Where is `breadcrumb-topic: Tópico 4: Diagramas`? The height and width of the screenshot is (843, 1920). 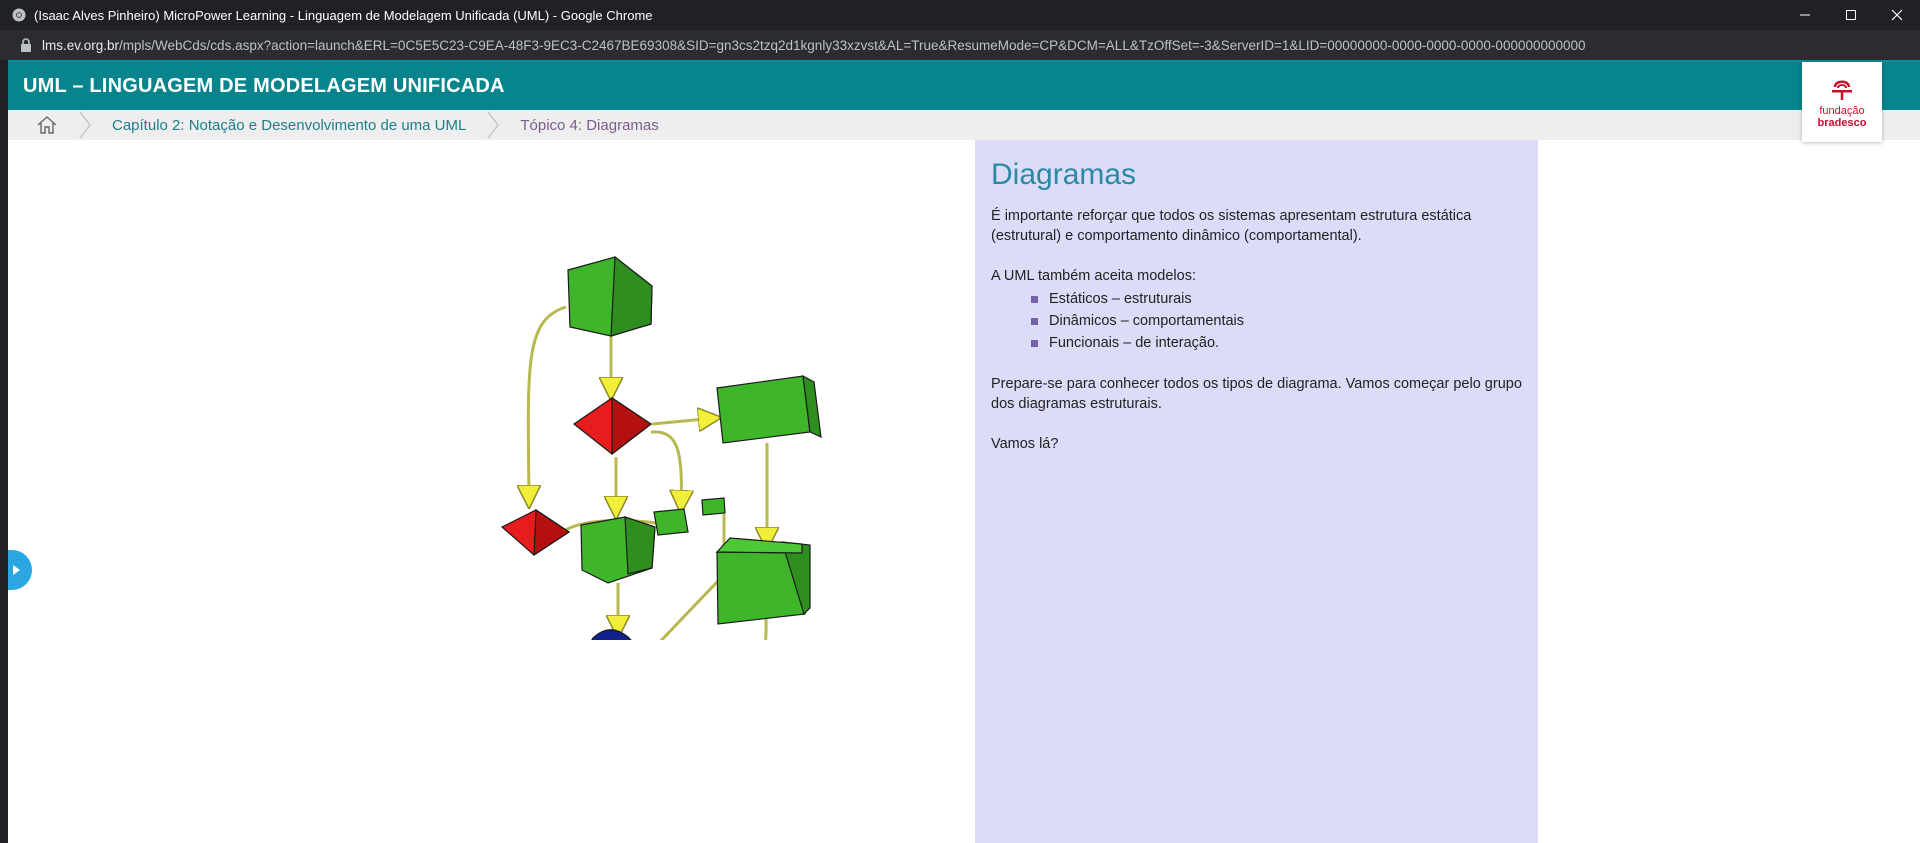
breadcrumb-topic: Tópico 4: Diagramas is located at coordinates (589, 125).